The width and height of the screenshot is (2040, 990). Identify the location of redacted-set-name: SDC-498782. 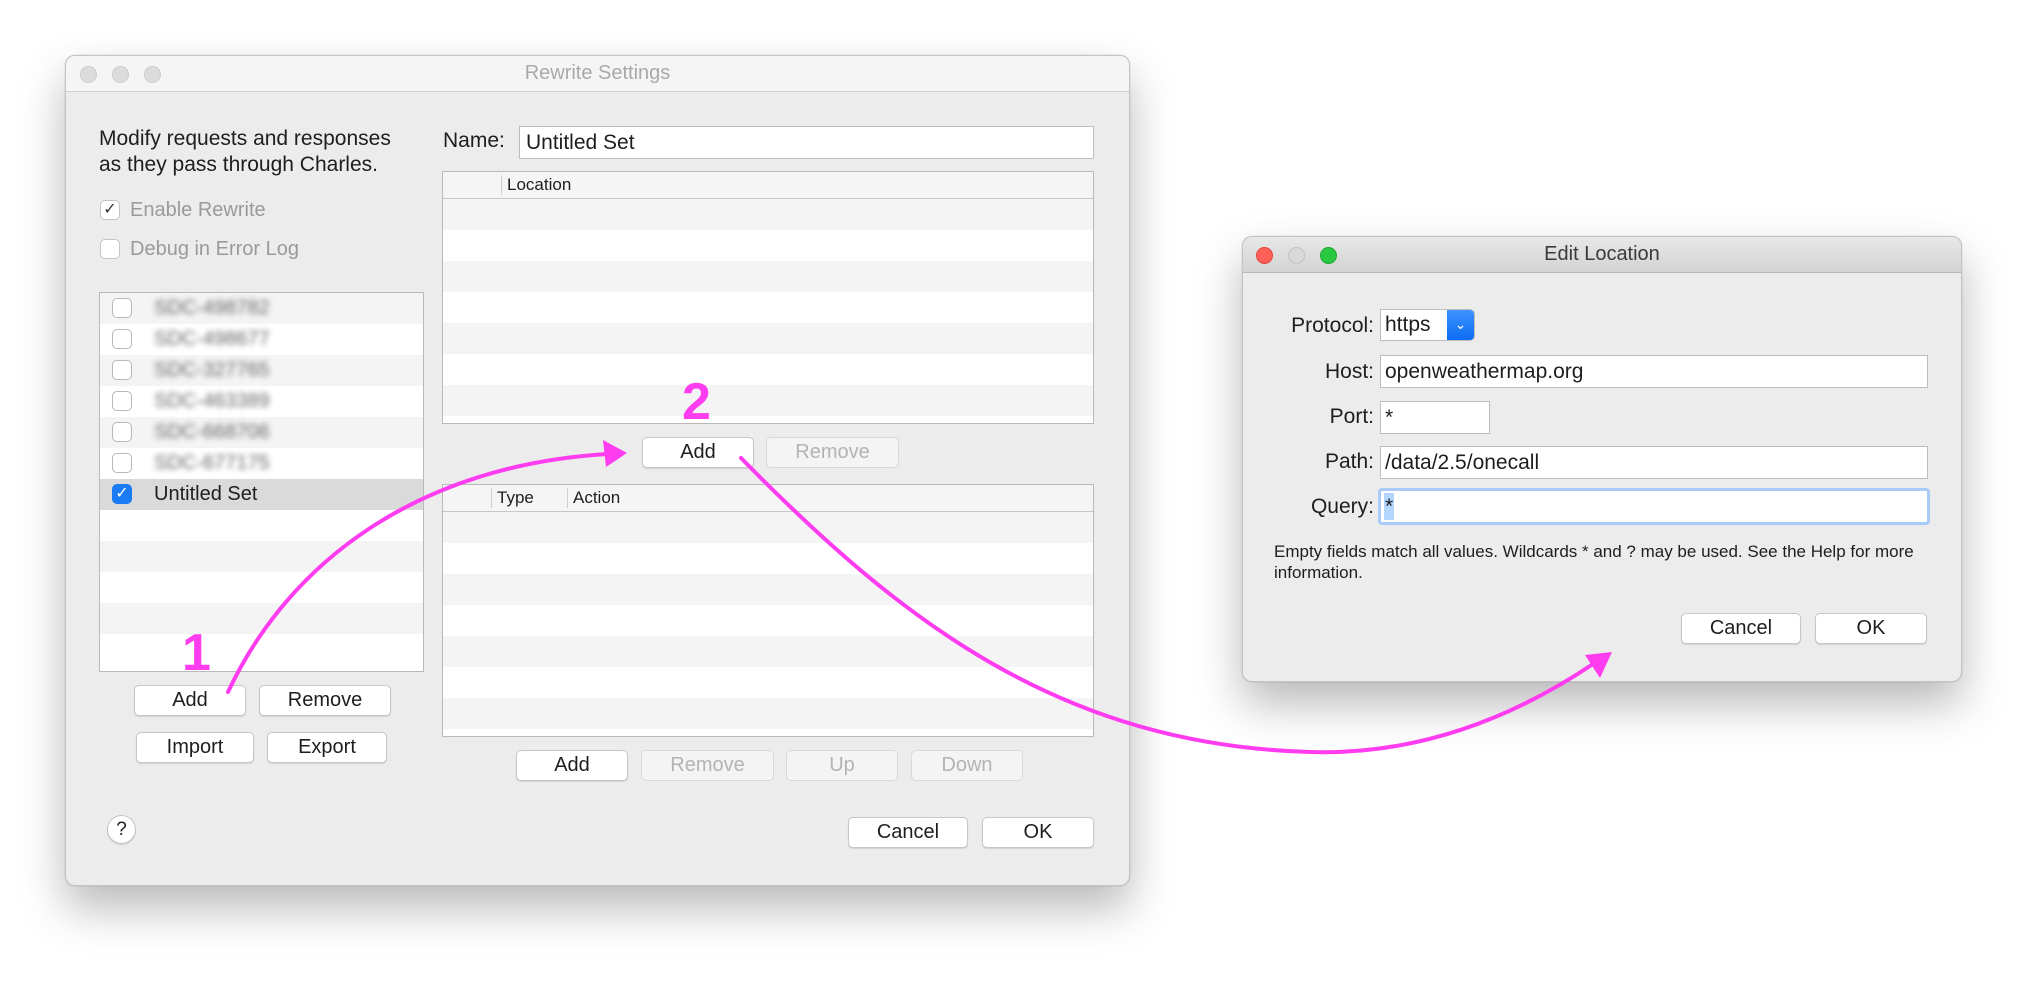
(212, 308).